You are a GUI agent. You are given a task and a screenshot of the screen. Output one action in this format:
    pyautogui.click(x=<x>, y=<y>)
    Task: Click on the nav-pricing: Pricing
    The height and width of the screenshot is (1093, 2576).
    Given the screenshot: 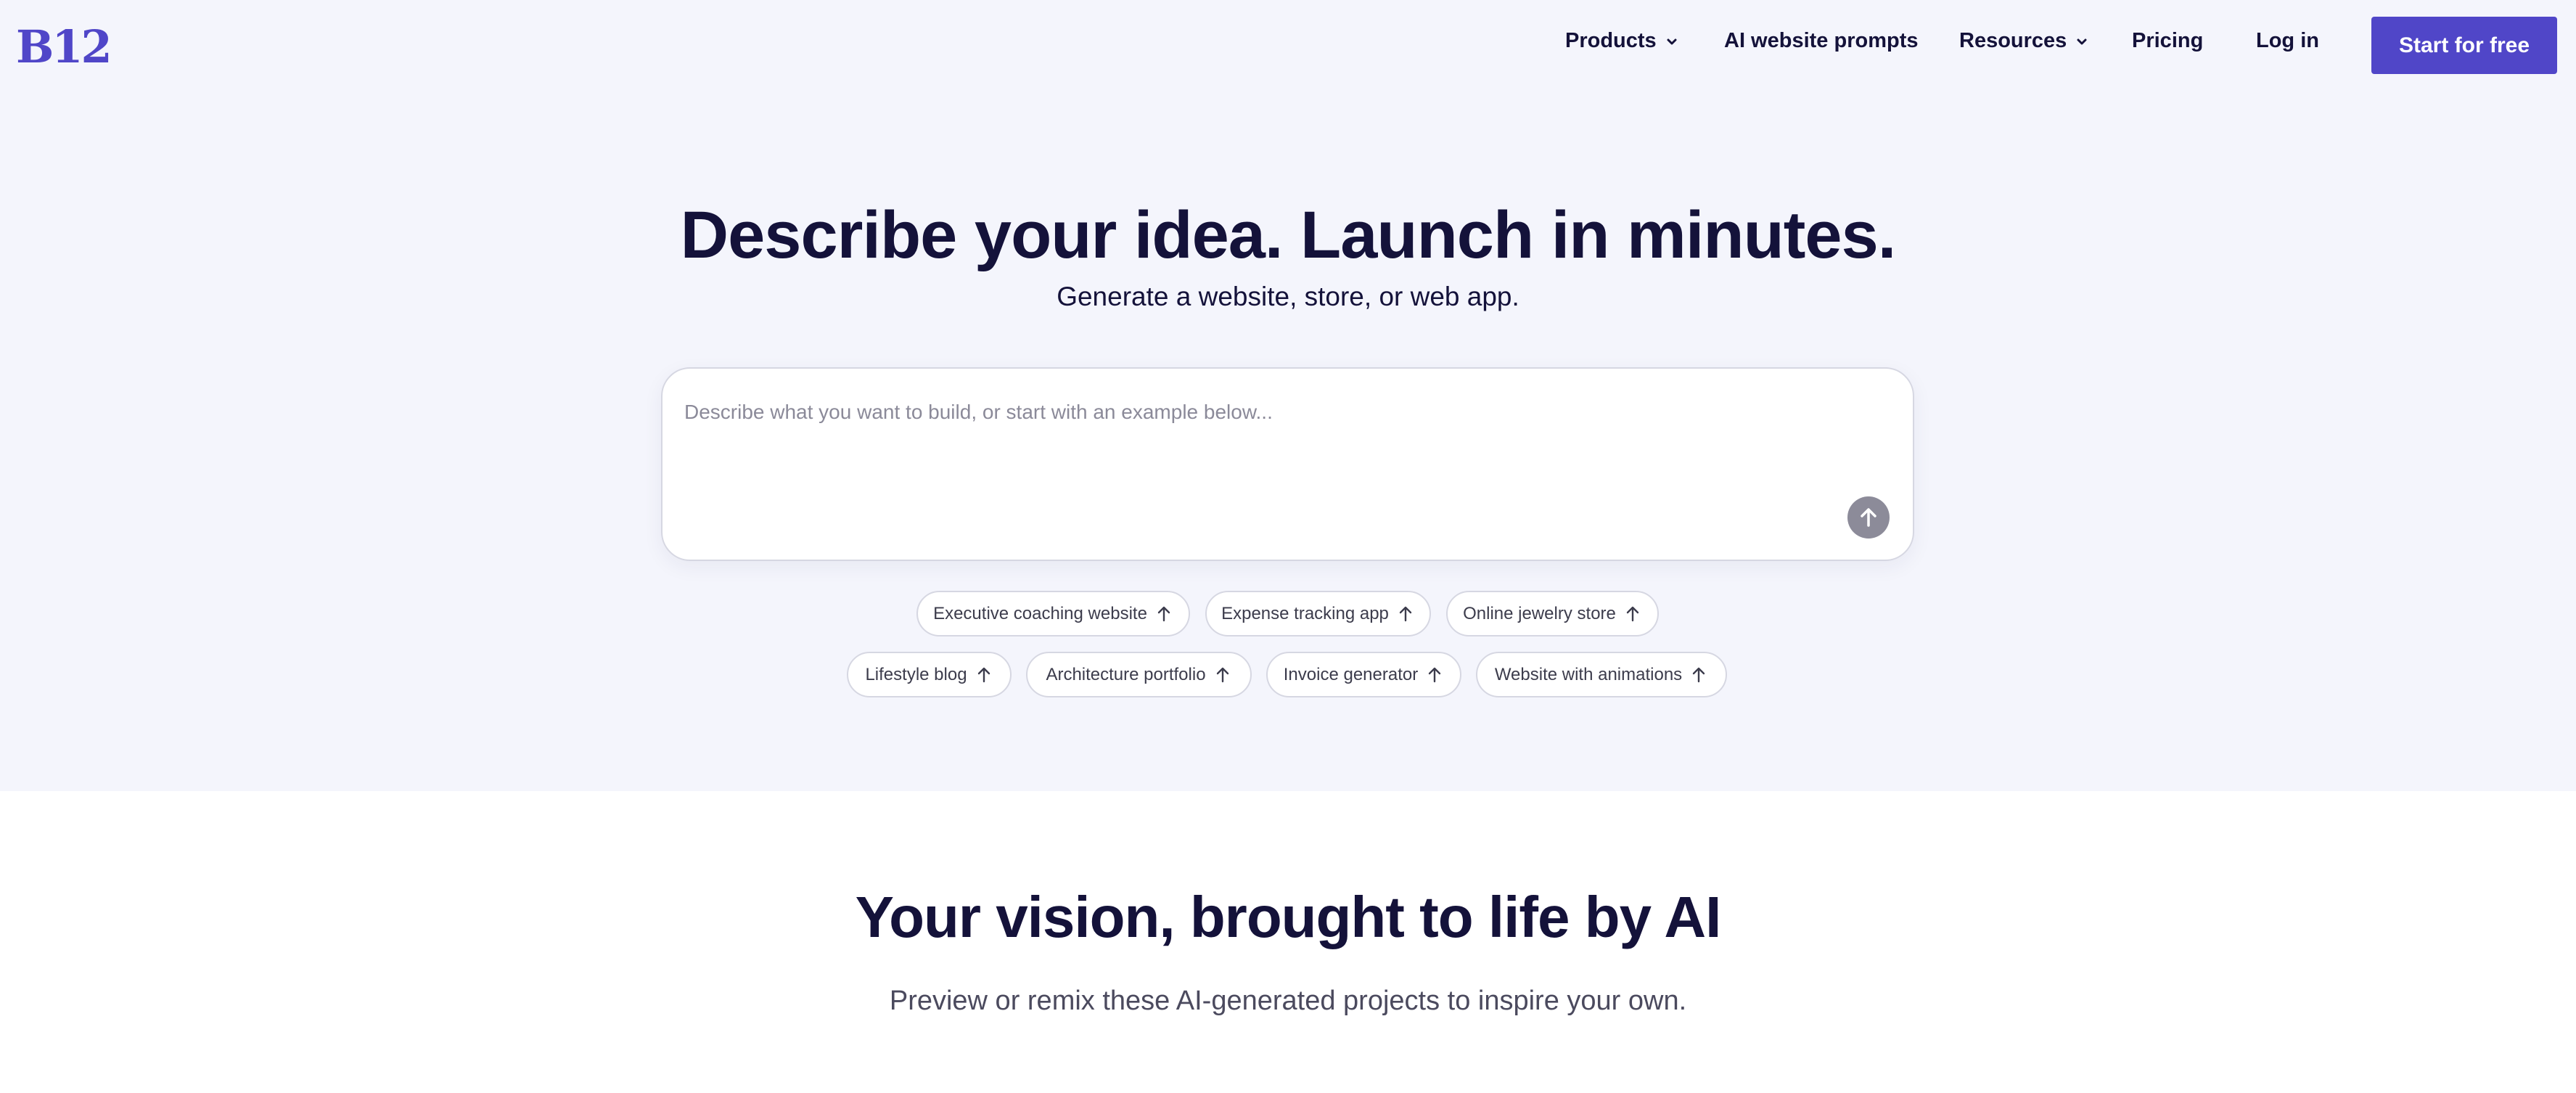 What is the action you would take?
    pyautogui.click(x=2167, y=41)
    